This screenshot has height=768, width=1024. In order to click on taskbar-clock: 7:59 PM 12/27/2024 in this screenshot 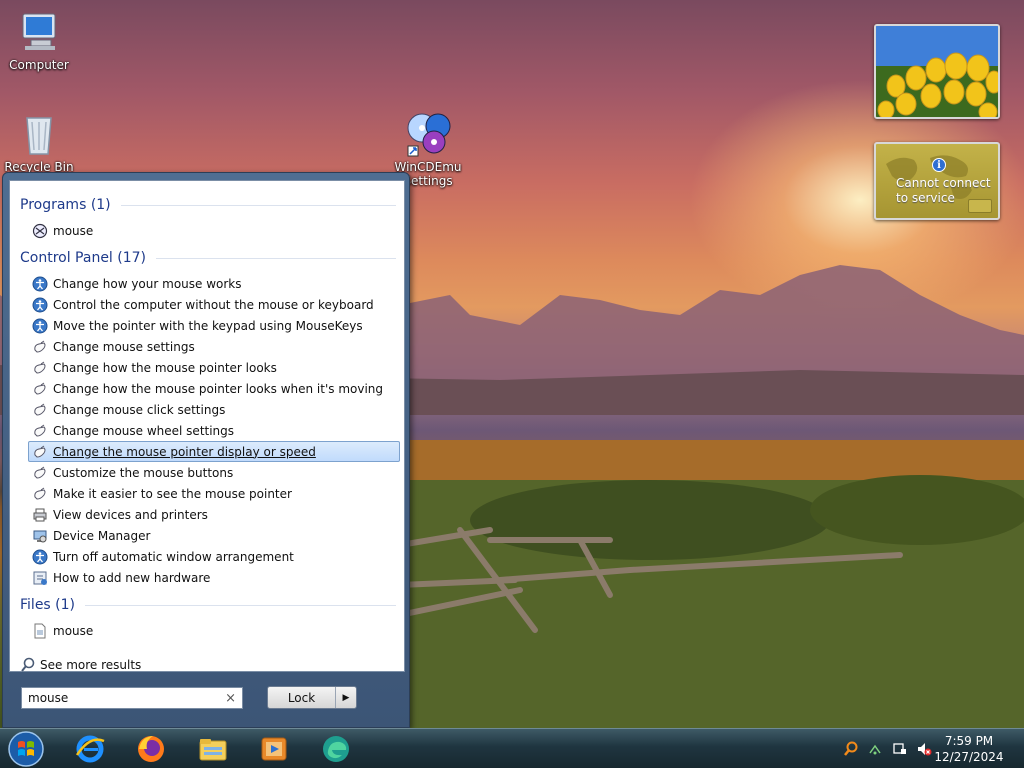, I will do `click(969, 749)`.